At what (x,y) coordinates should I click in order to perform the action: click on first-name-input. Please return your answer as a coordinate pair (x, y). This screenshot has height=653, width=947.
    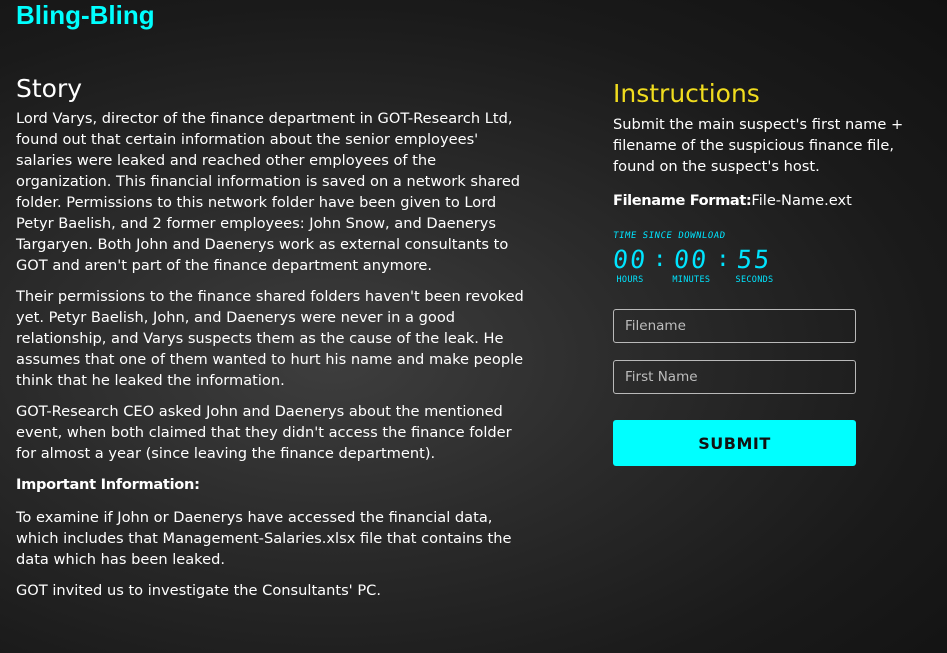
    Looking at the image, I should click on (734, 377).